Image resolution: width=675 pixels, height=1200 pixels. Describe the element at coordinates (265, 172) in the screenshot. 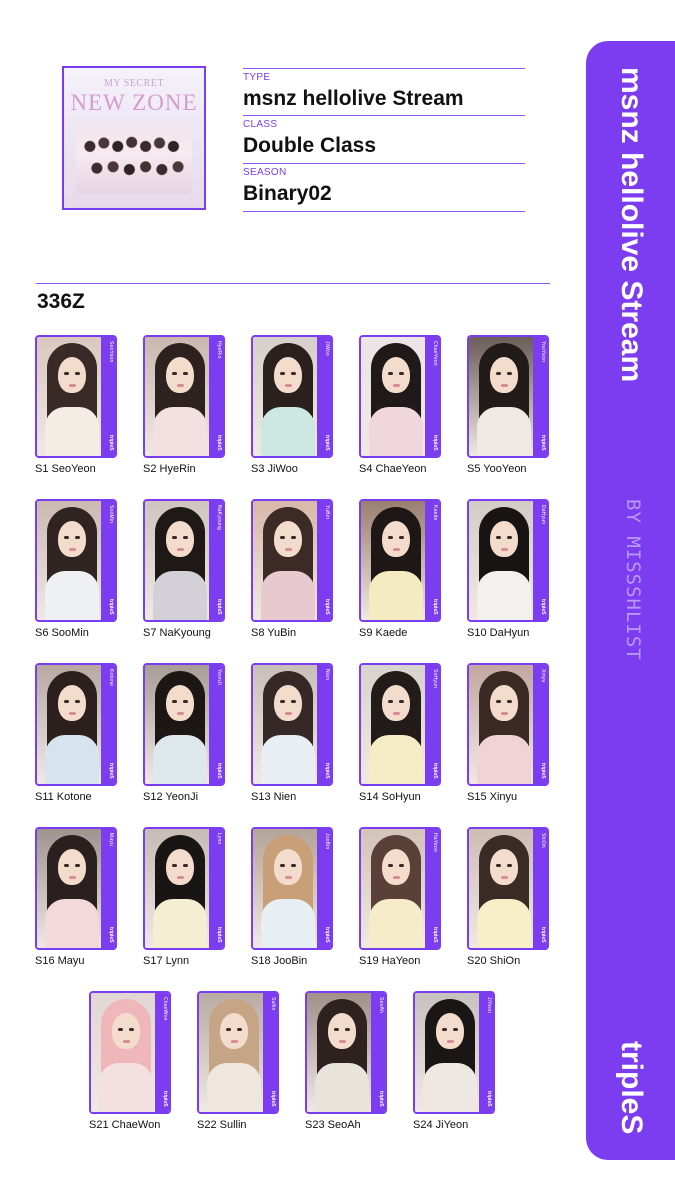

I see `season-label: SEASON` at that location.